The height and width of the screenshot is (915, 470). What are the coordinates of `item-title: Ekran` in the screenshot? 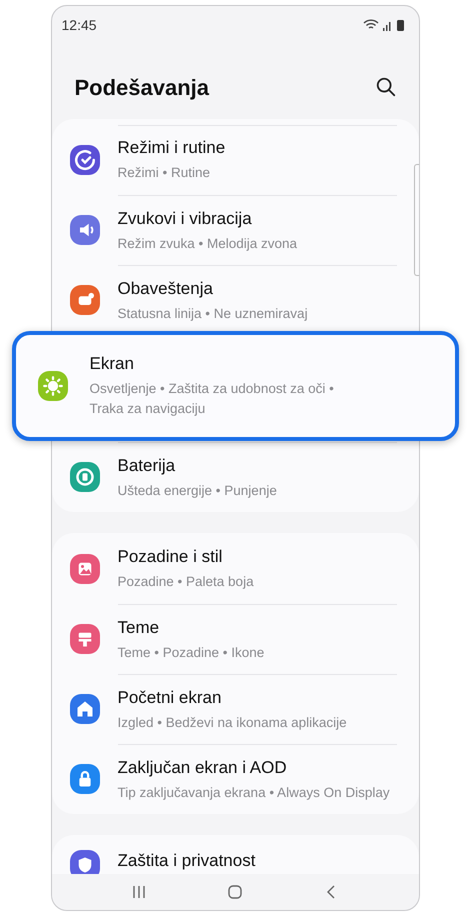 It's located at (112, 364).